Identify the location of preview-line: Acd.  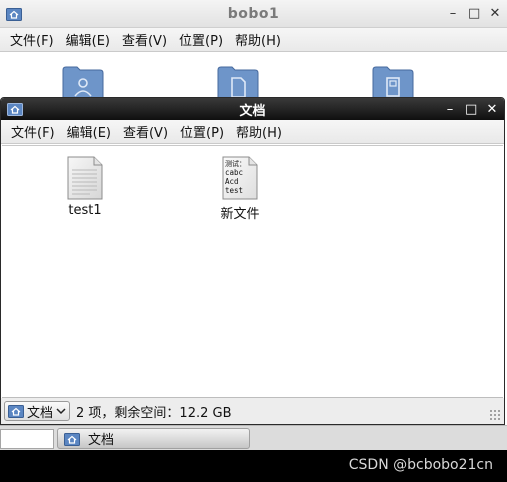
(232, 181).